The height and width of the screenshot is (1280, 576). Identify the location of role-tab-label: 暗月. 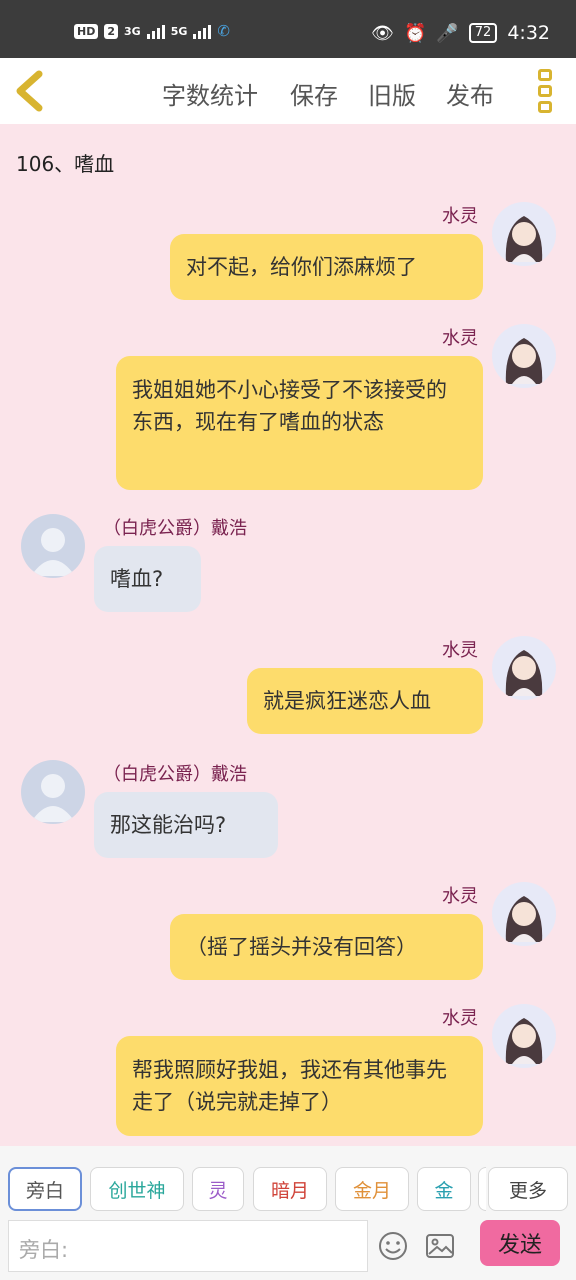
(289, 1190).